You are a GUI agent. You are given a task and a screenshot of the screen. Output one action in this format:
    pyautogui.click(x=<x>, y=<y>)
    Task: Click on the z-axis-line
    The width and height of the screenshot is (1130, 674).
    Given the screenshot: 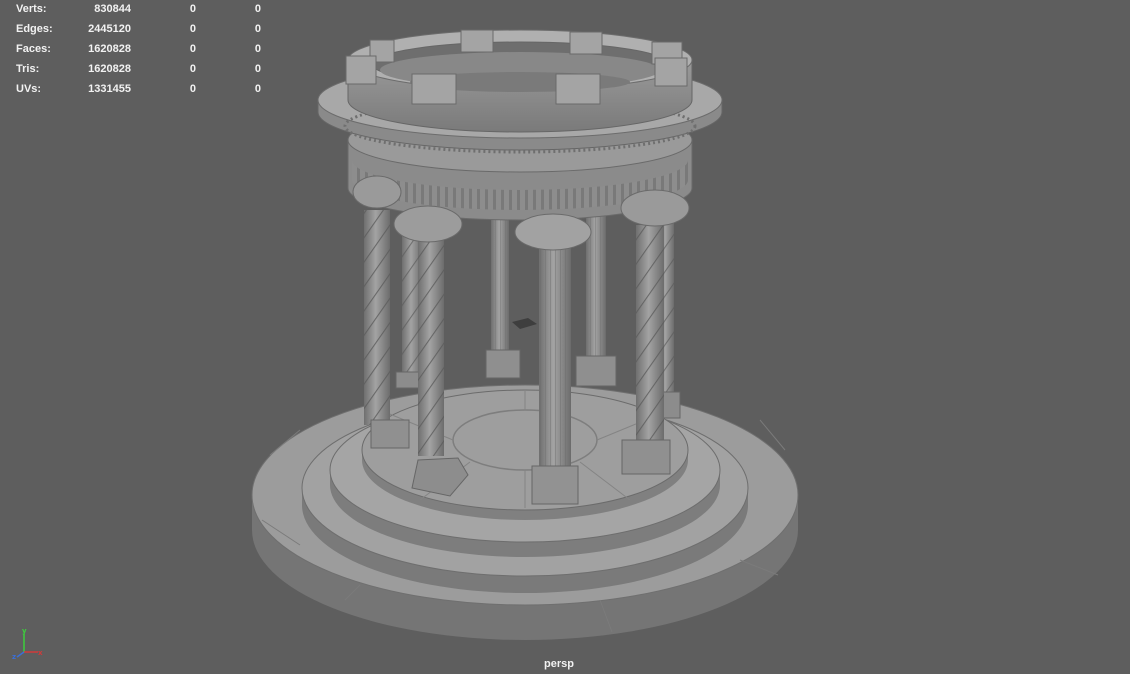 What is the action you would take?
    pyautogui.click(x=20, y=654)
    